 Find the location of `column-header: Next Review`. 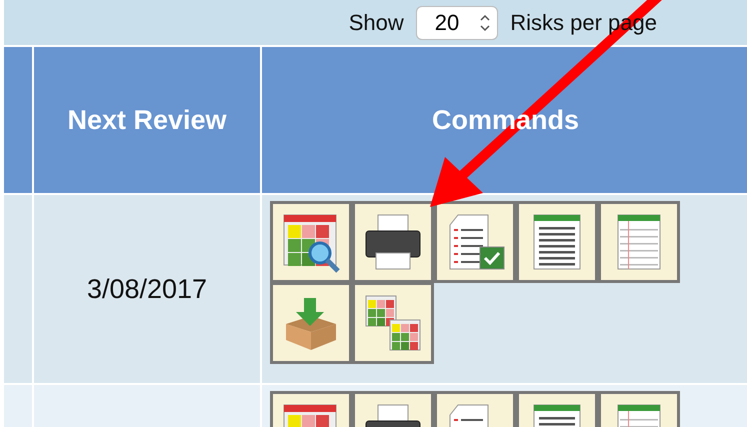

column-header: Next Review is located at coordinates (147, 120).